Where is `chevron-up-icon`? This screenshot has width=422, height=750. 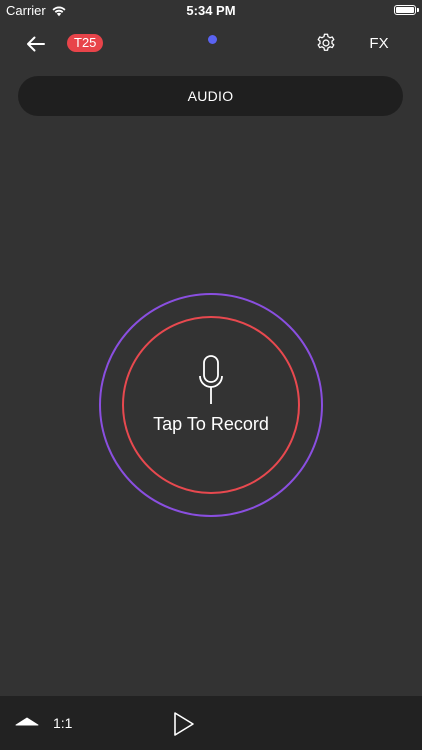
chevron-up-icon is located at coordinates (27, 722).